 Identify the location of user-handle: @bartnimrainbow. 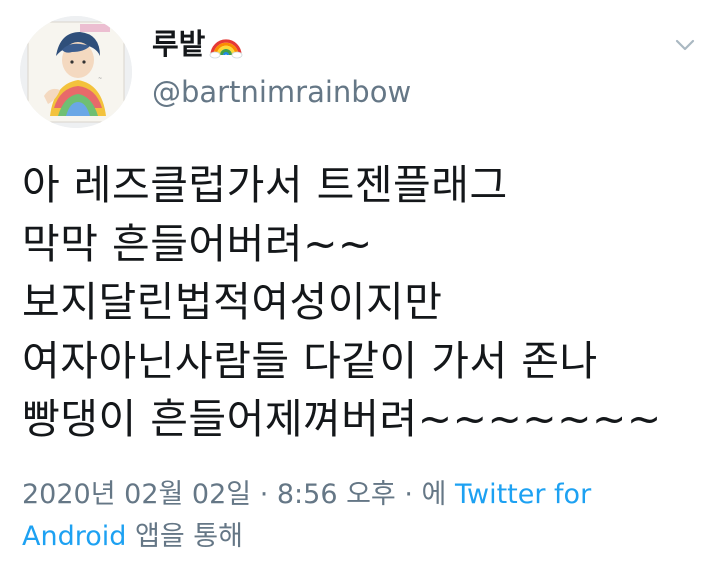
(281, 92).